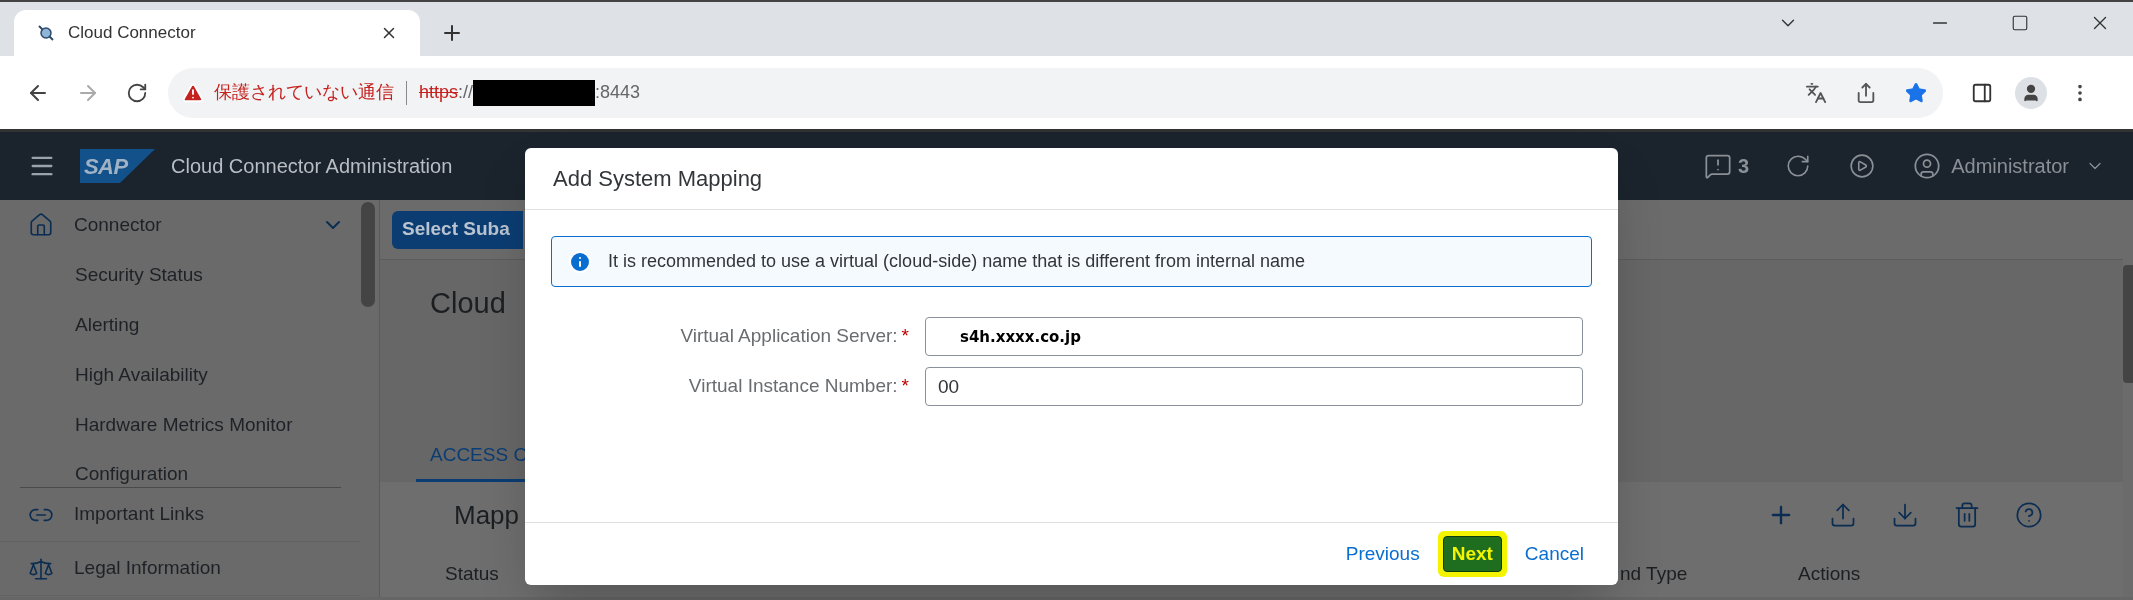 The height and width of the screenshot is (600, 2133). What do you see at coordinates (487, 515) in the screenshot?
I see `section-title: Mapp` at bounding box center [487, 515].